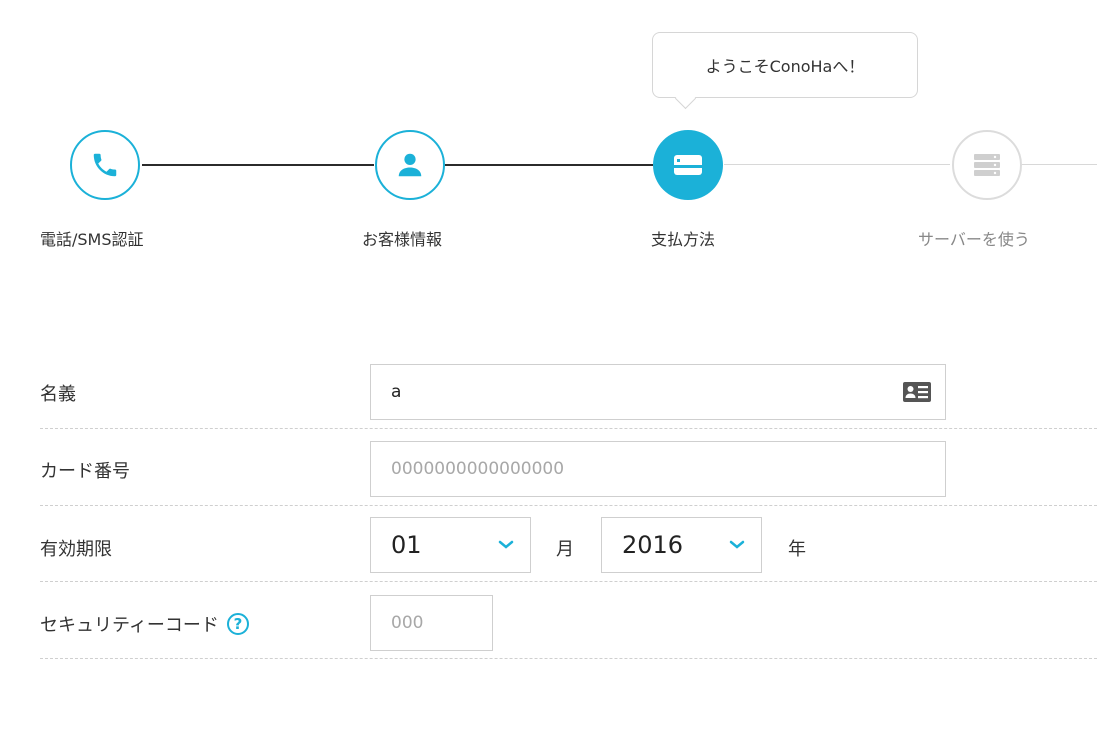 Image resolution: width=1097 pixels, height=738 pixels. I want to click on credit-card-icon, so click(688, 165).